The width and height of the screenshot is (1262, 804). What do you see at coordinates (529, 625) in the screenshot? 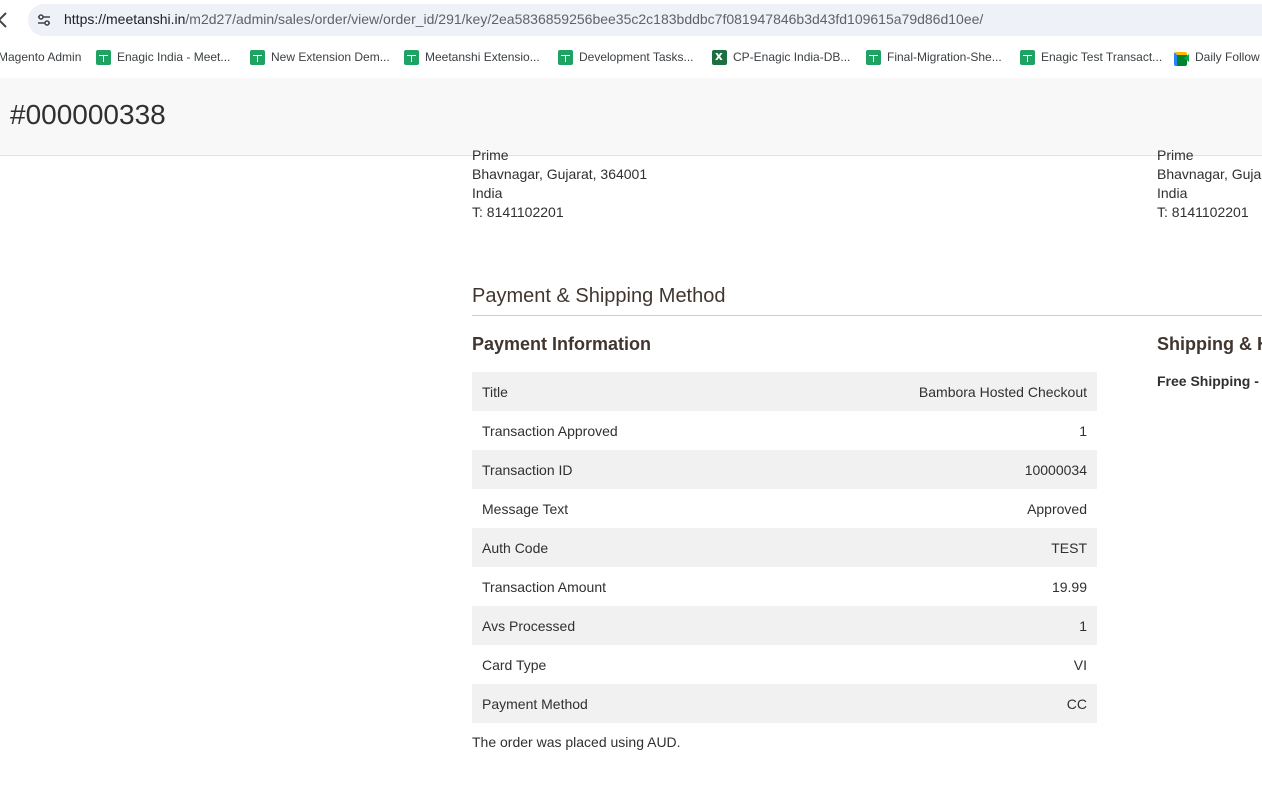
I see `row-label: Avs Processed` at bounding box center [529, 625].